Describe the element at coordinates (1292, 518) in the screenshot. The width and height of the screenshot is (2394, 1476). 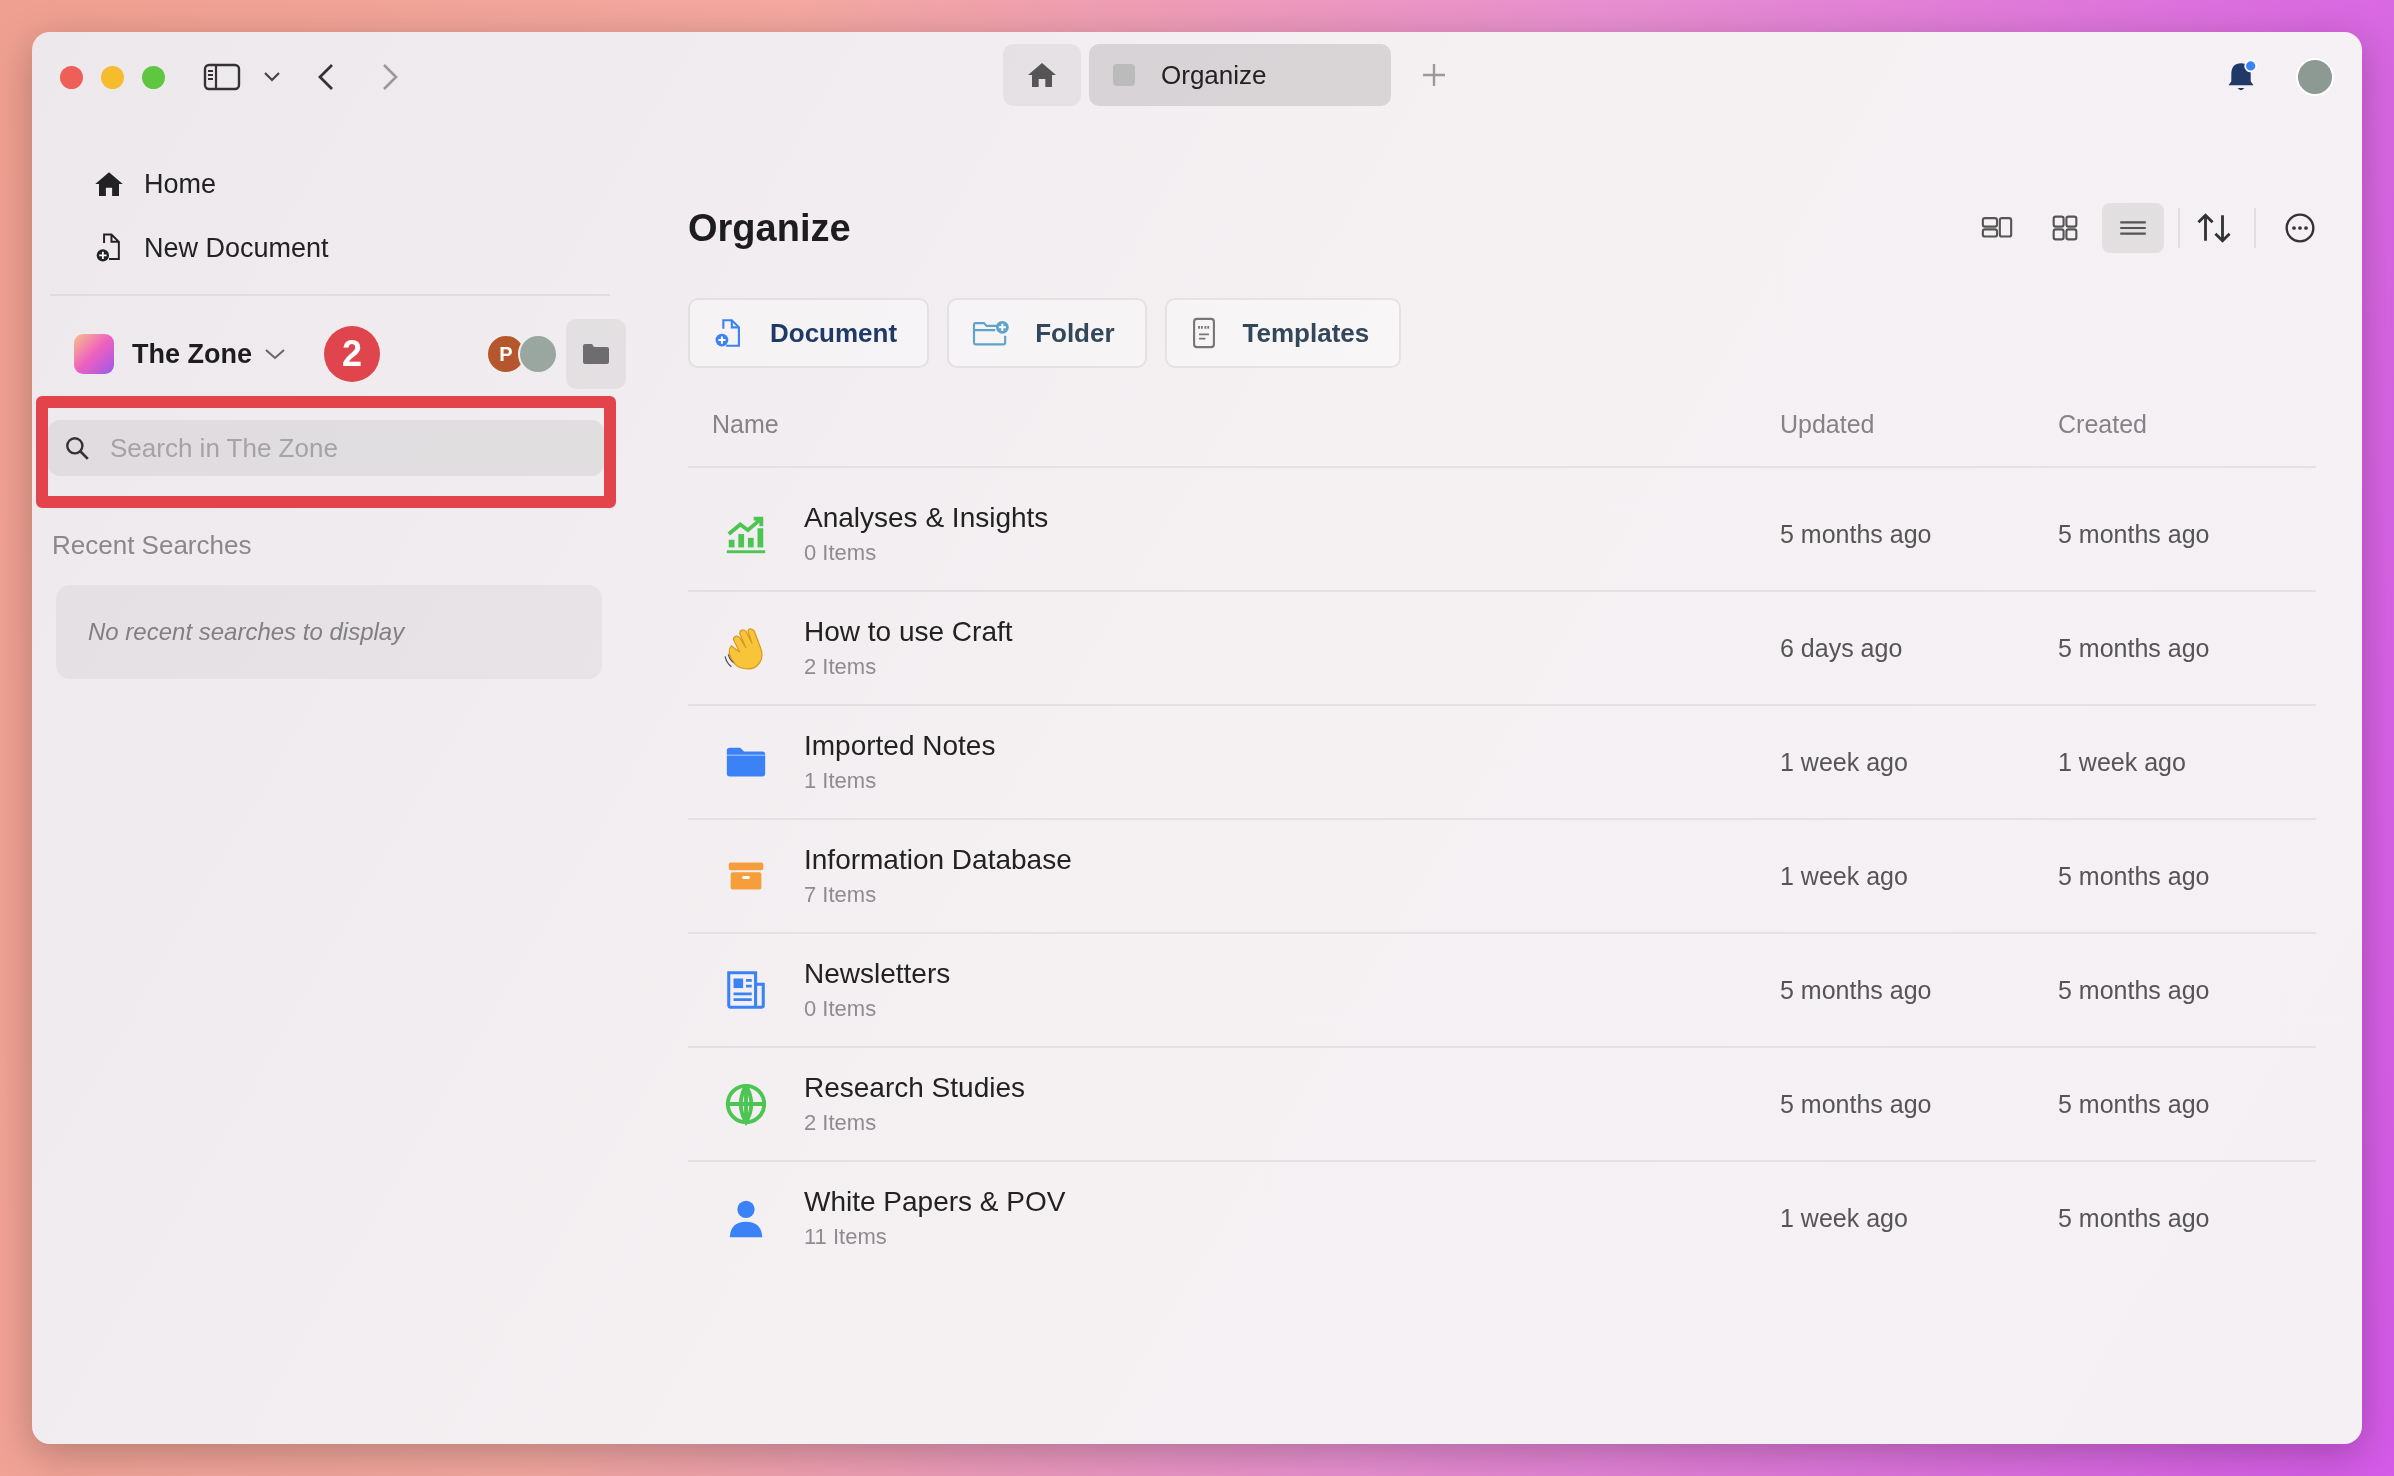
I see `folder-name: Analyses & Insights` at that location.